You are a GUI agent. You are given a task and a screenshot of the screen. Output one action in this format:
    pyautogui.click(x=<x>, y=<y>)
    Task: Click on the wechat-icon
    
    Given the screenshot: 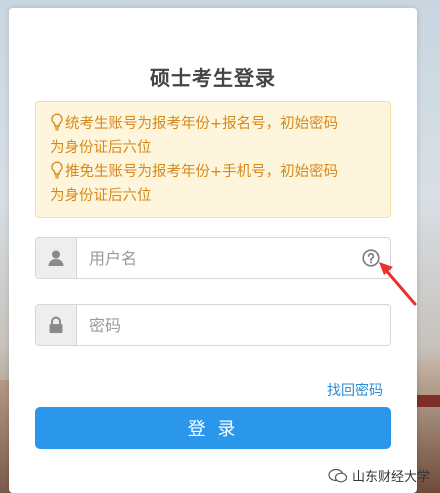 What is the action you would take?
    pyautogui.click(x=338, y=475)
    